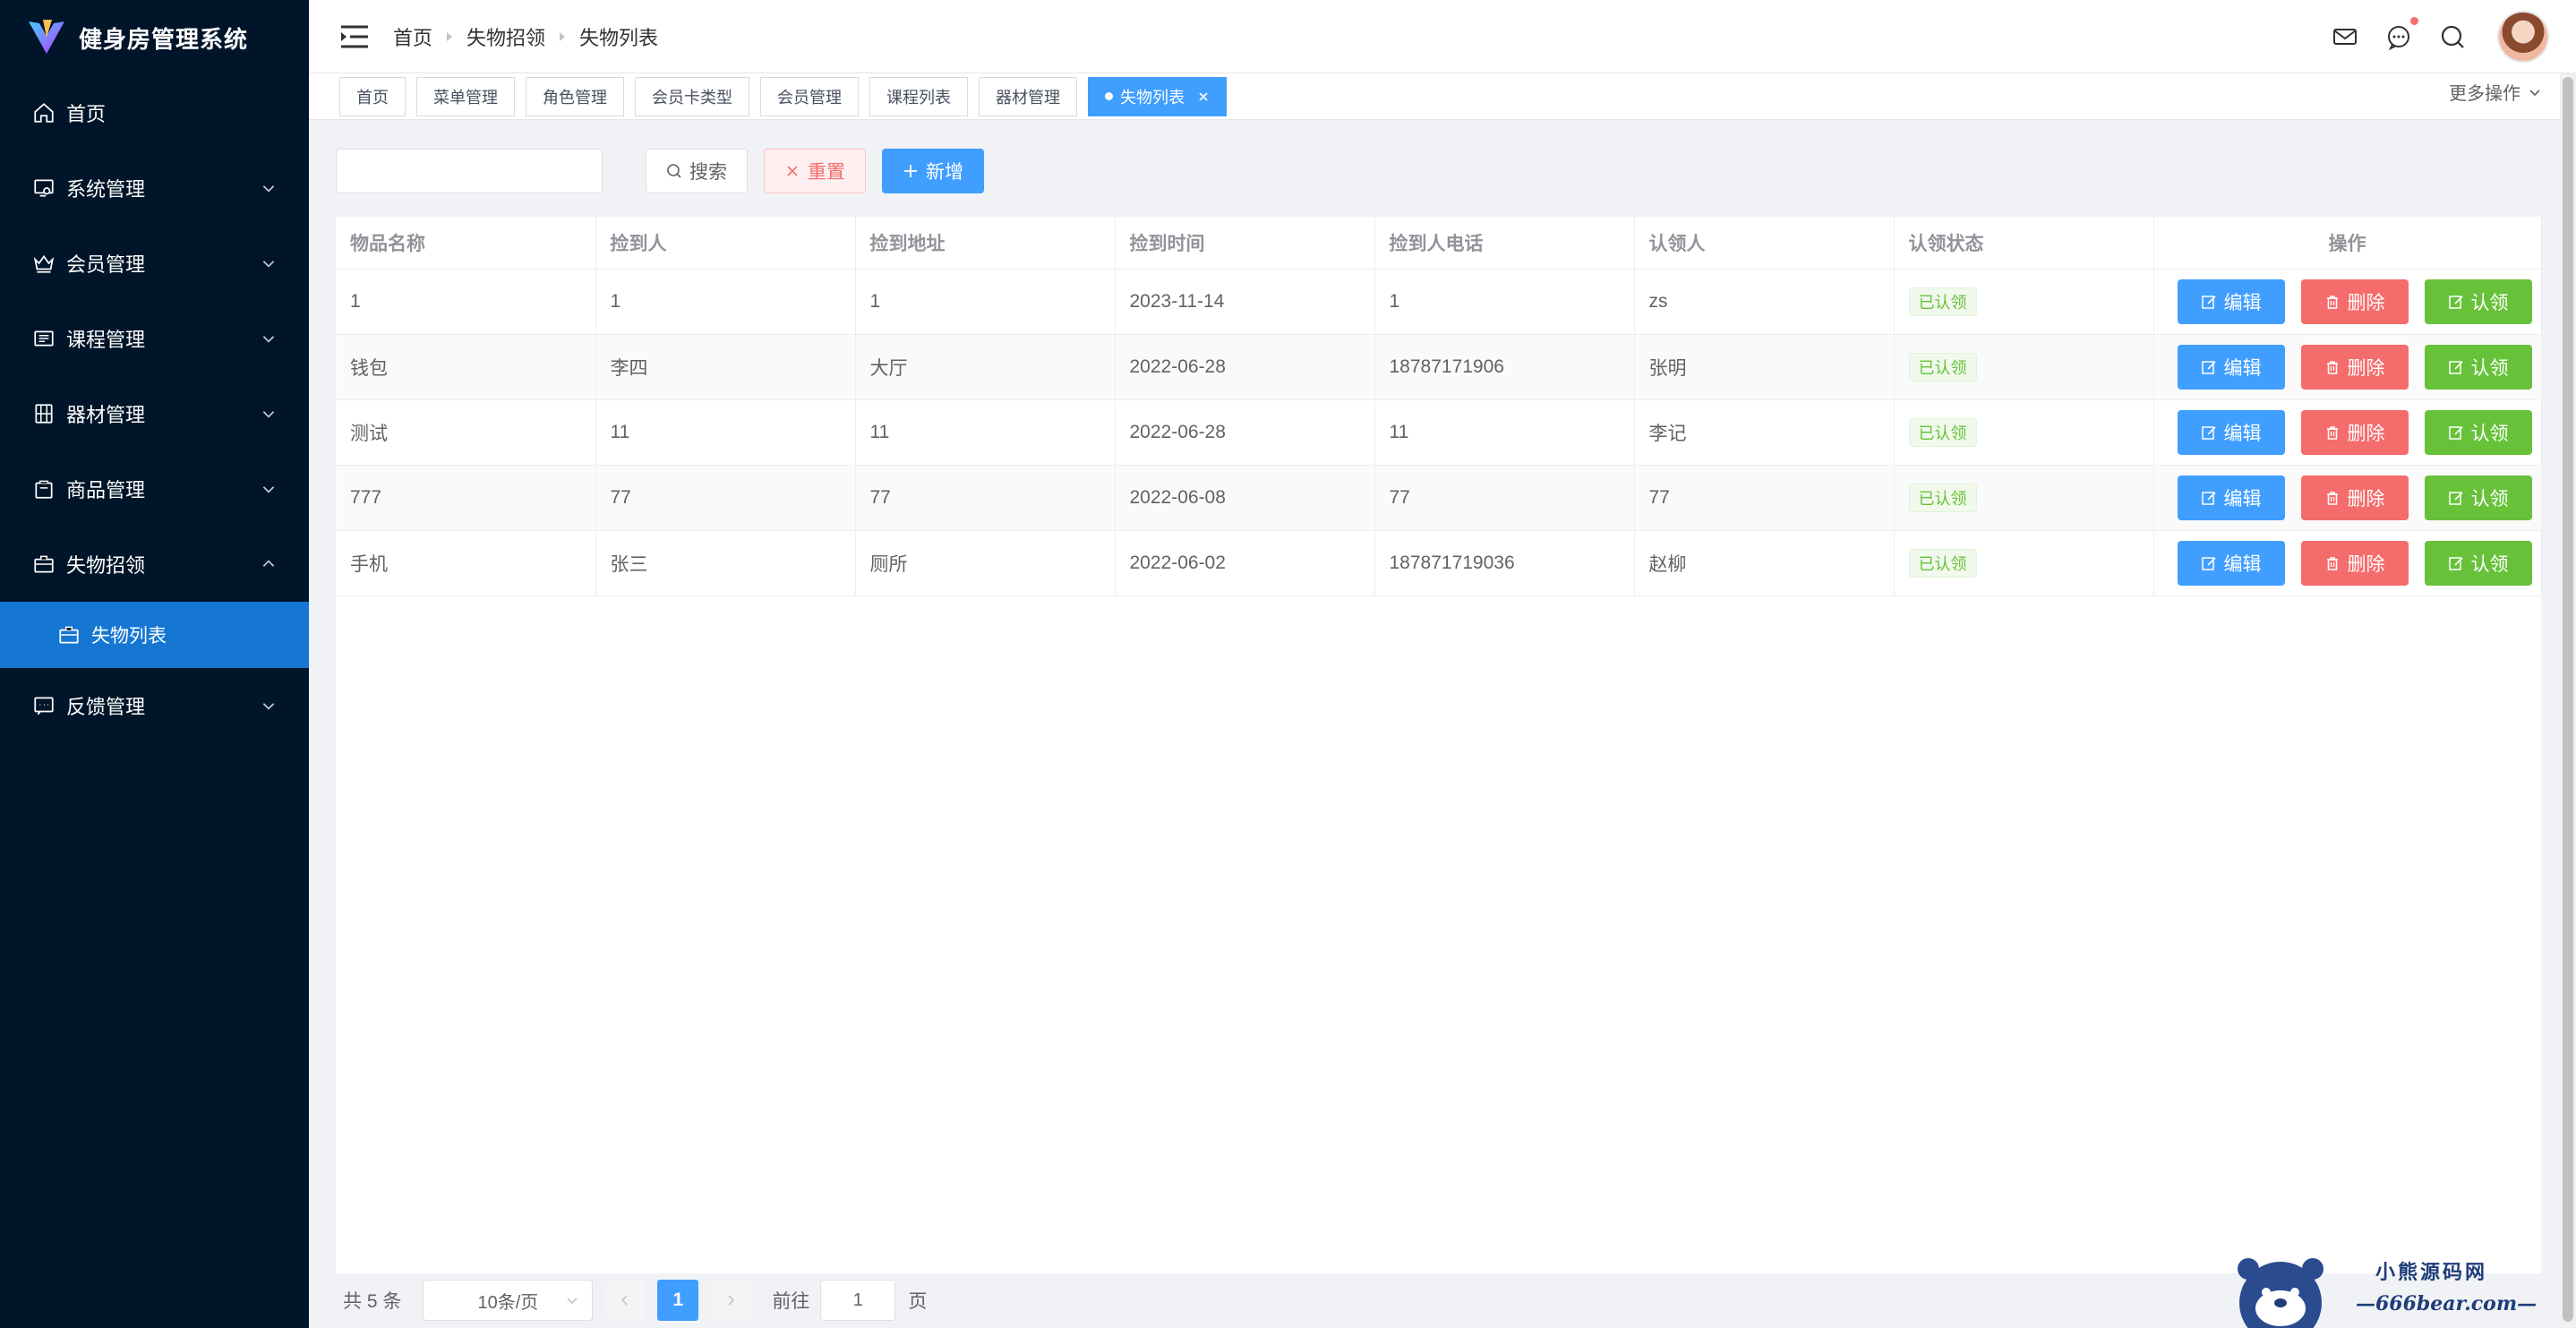 This screenshot has width=2576, height=1328. I want to click on tag-label: 角色管理, so click(575, 97).